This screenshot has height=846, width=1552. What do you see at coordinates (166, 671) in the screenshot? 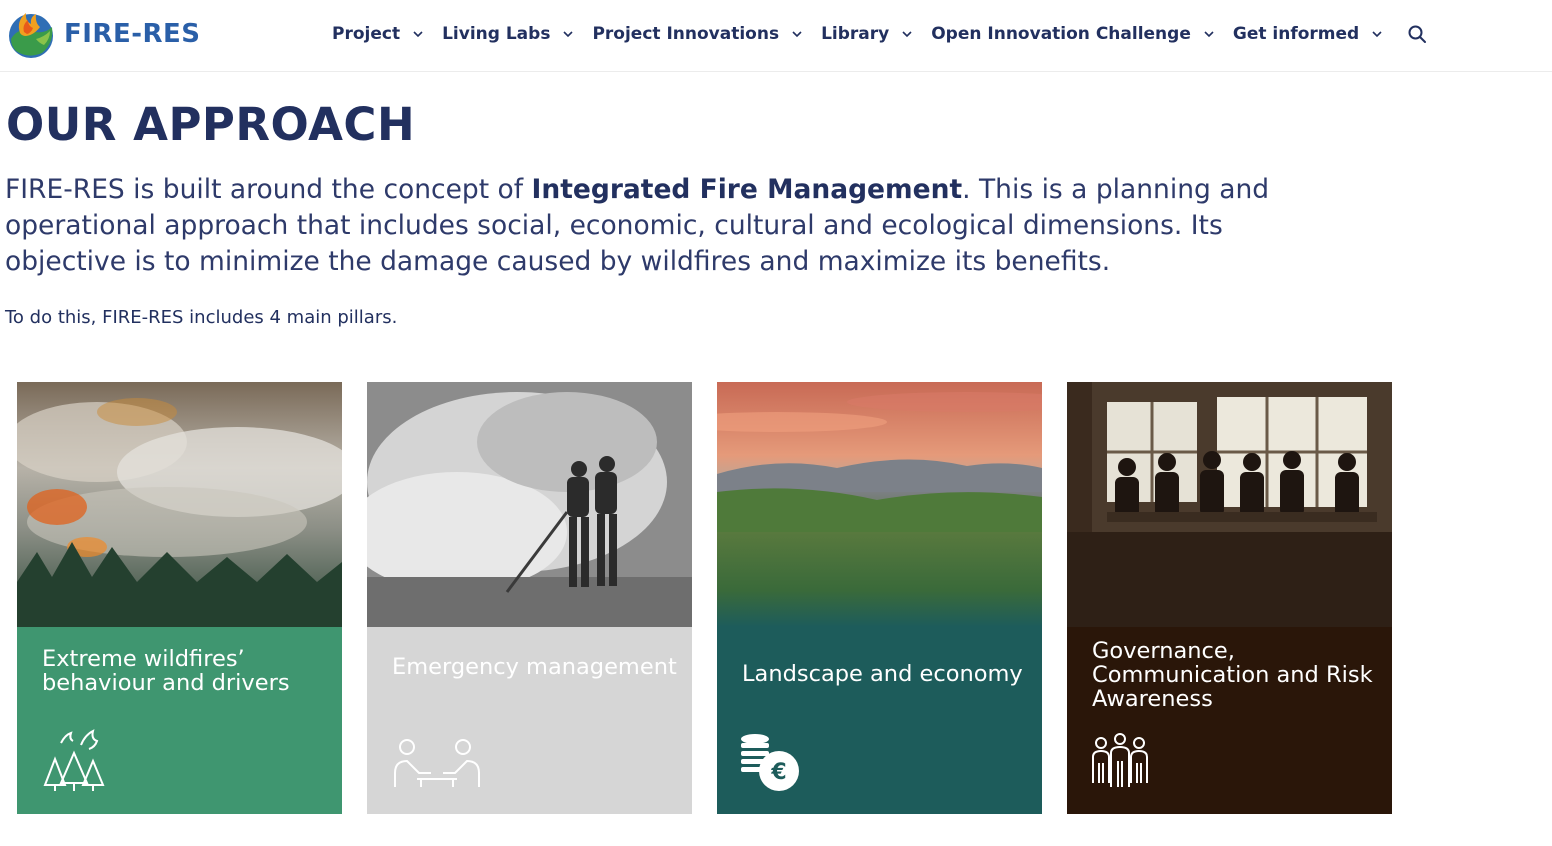
I see `pillar-title: Extreme wildfires’ behaviour and drivers` at bounding box center [166, 671].